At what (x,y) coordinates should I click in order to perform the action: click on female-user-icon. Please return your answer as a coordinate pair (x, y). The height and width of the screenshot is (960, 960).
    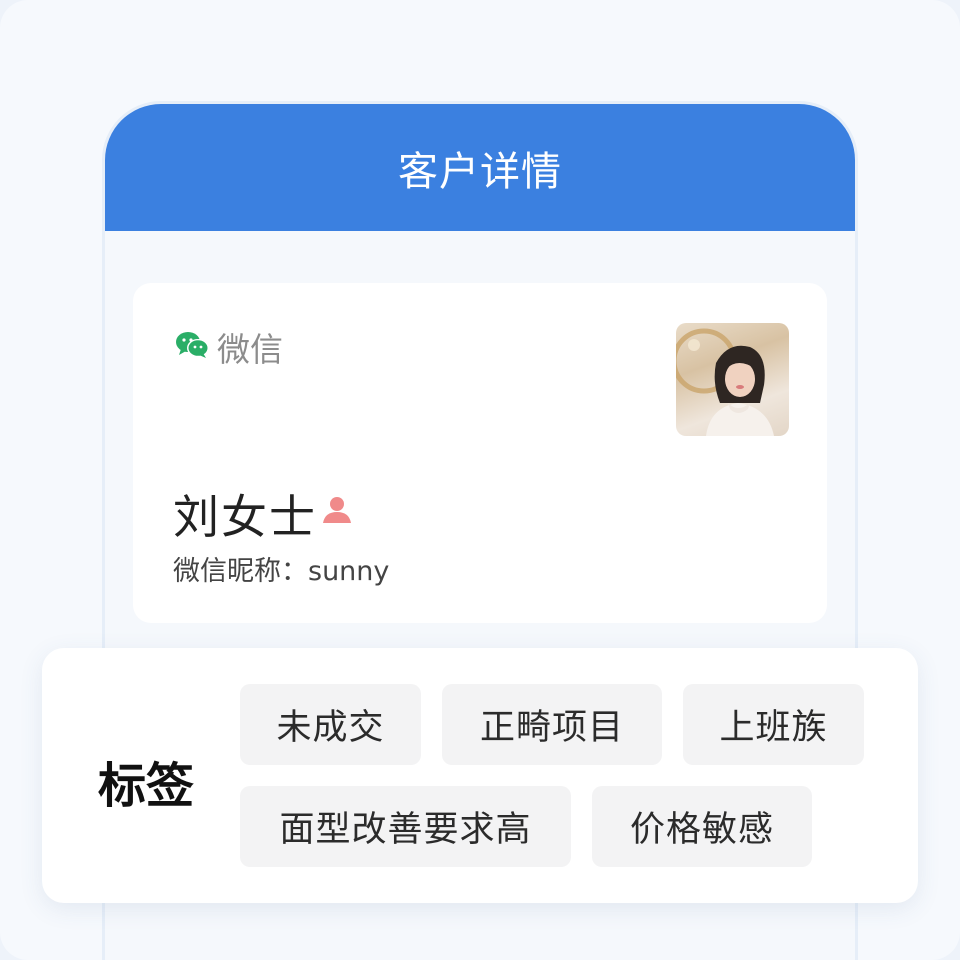
    Looking at the image, I should click on (337, 512).